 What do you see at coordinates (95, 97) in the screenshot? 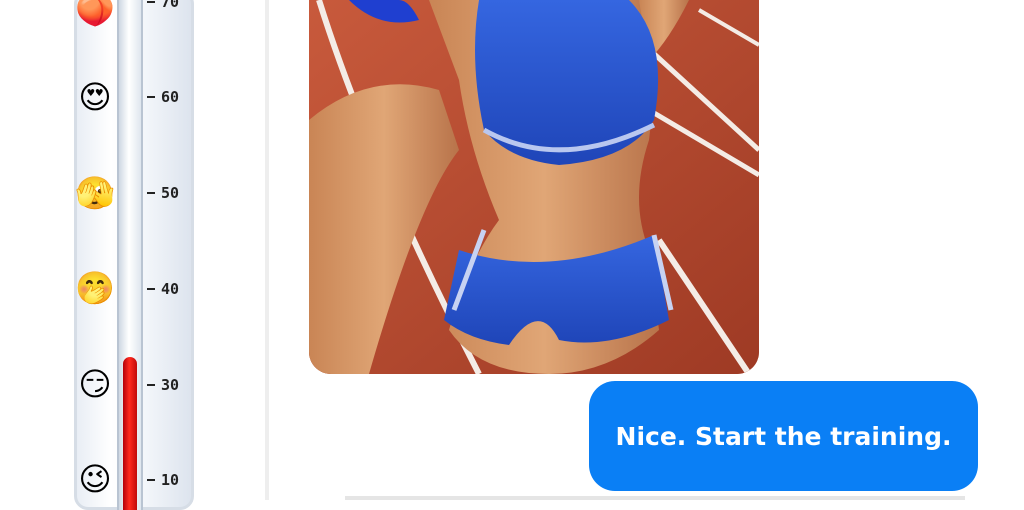
I see `heart-eyes-icon: 😍` at bounding box center [95, 97].